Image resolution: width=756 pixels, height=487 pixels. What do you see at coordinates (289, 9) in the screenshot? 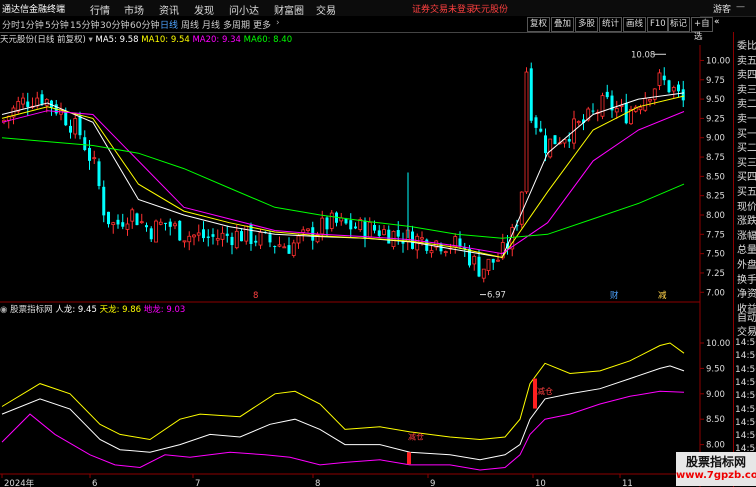
I see `menu-item-wealth: 财富圈` at bounding box center [289, 9].